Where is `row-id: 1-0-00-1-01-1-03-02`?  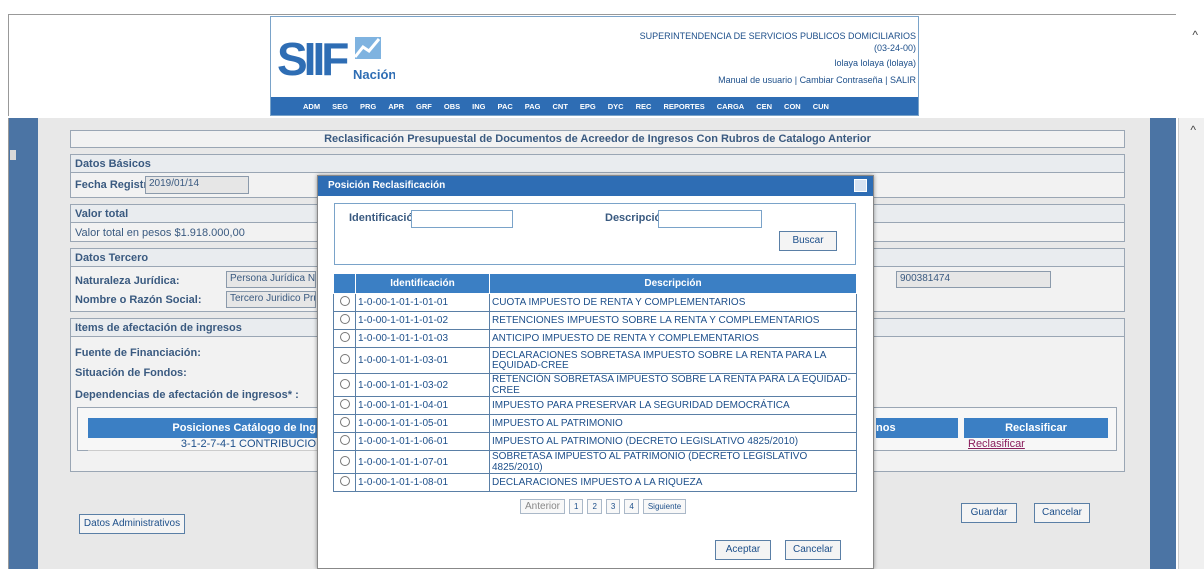 row-id: 1-0-00-1-01-1-03-02 is located at coordinates (422, 385).